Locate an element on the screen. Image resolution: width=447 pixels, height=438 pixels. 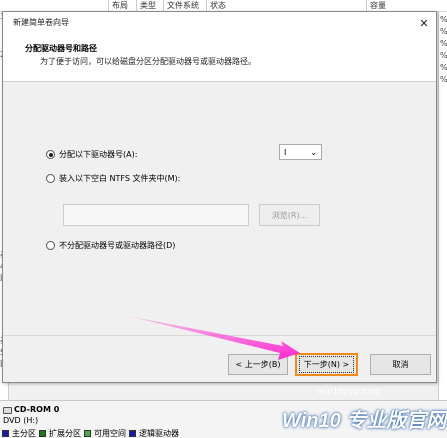
watermark-logo: Win10 专业版官网 is located at coordinates (364, 421).